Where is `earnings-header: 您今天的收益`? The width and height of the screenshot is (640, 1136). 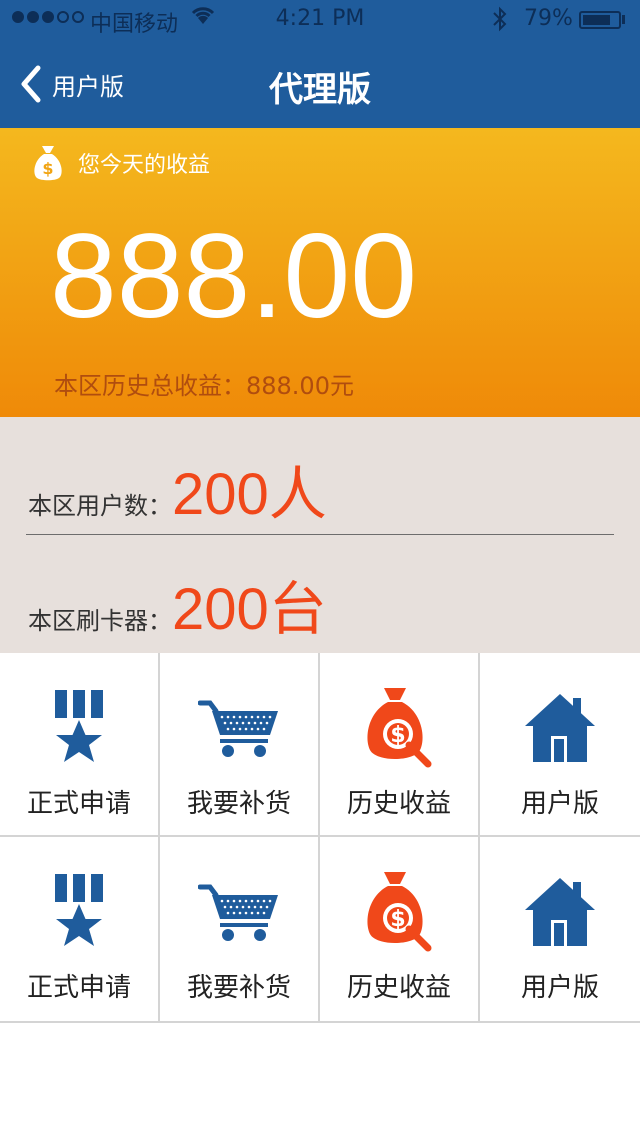
earnings-header: 您今天的收益 is located at coordinates (144, 165).